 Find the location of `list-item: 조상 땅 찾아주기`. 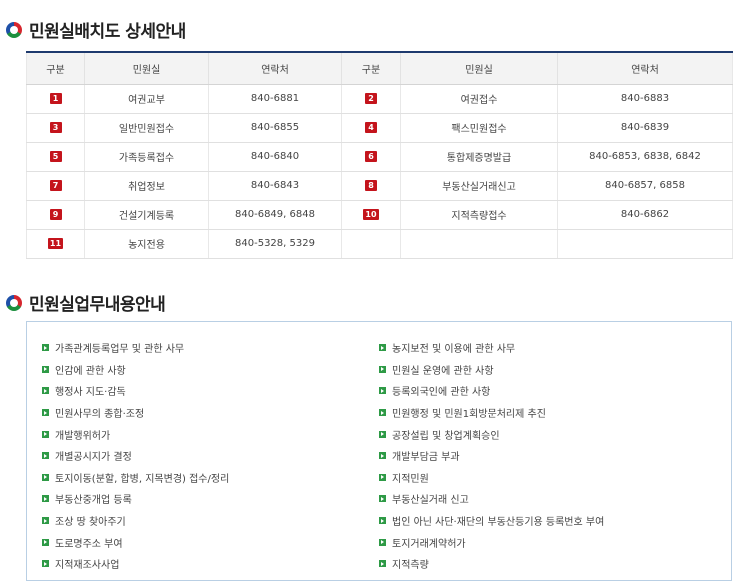

list-item: 조상 땅 찾아주기 is located at coordinates (135, 521).